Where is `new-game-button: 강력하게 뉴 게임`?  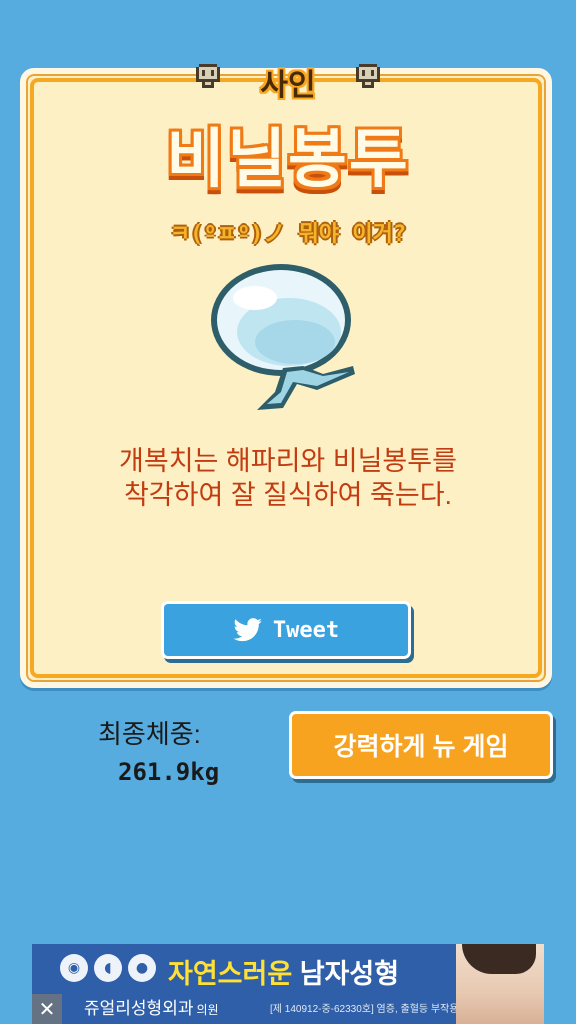 new-game-button: 강력하게 뉴 게임 is located at coordinates (421, 745).